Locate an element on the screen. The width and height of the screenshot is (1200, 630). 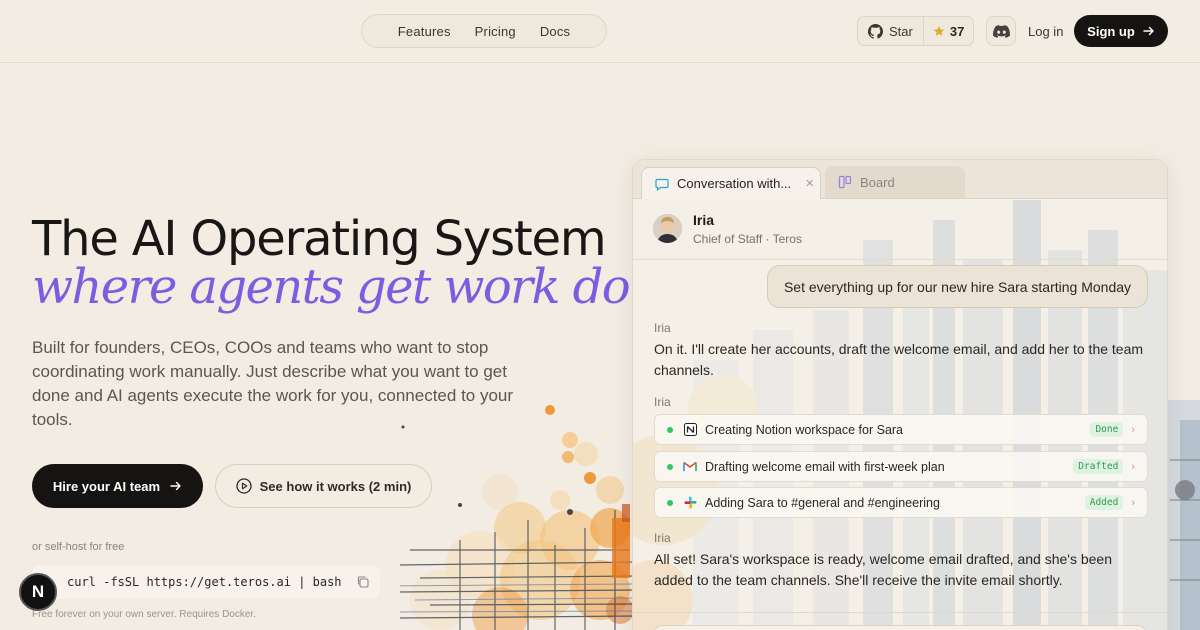
discord-icon is located at coordinates (1001, 31).